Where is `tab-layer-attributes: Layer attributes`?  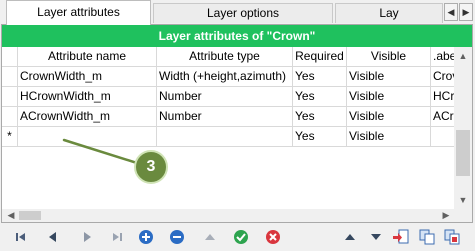 tab-layer-attributes: Layer attributes is located at coordinates (78, 12).